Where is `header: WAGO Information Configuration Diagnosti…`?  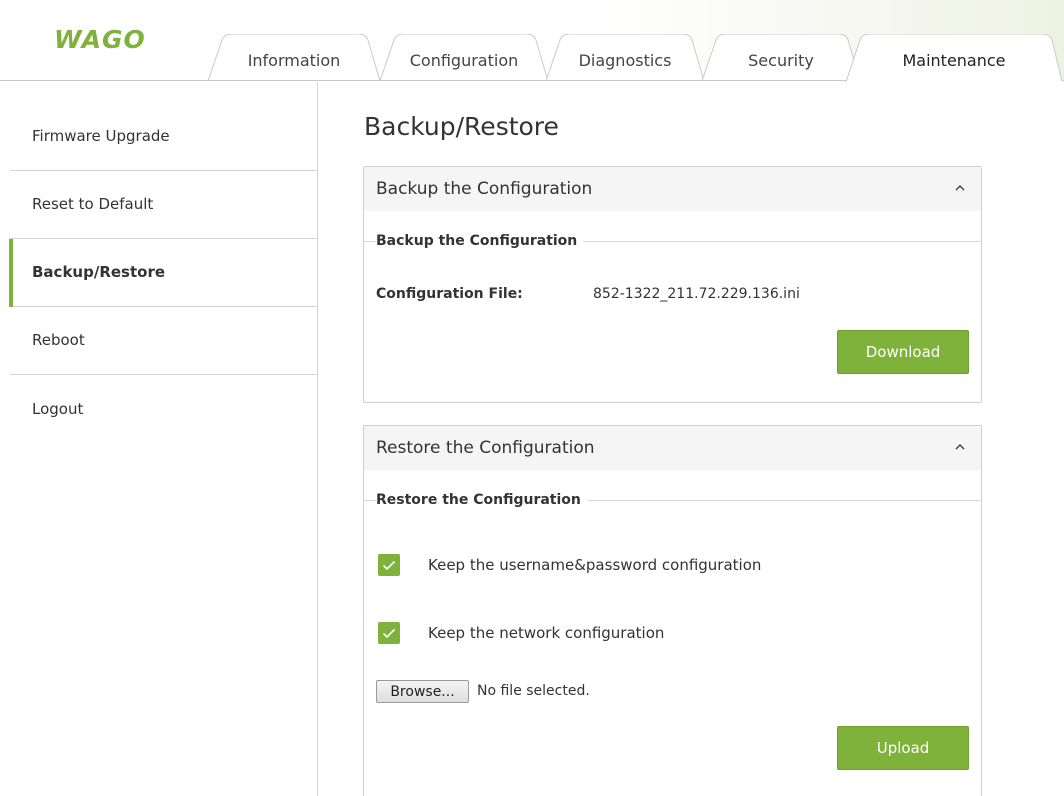 header: WAGO Information Configuration Diagnosti… is located at coordinates (532, 41).